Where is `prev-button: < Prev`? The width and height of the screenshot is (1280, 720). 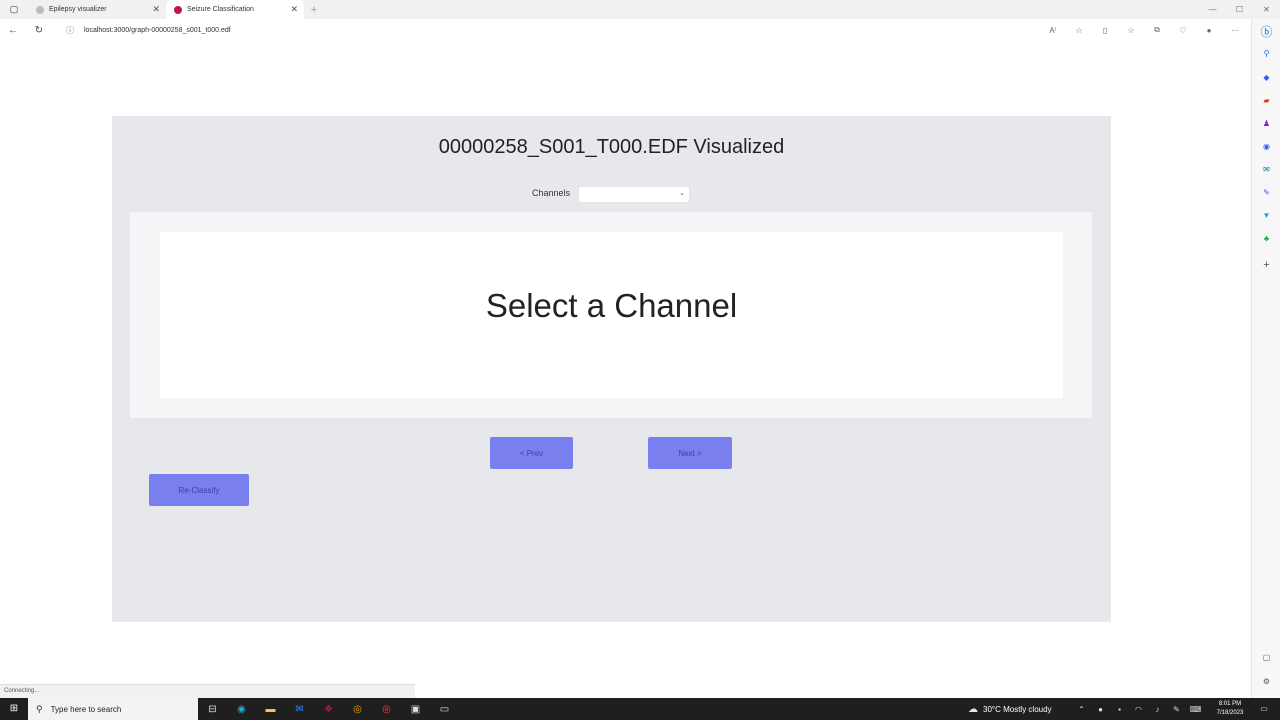
prev-button: < Prev is located at coordinates (531, 453).